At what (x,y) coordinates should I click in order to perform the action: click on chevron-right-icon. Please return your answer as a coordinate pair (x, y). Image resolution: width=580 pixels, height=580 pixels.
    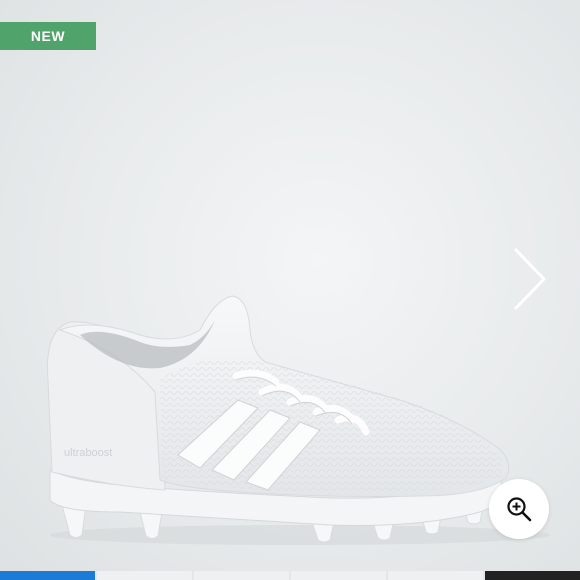
    Looking at the image, I should click on (530, 279).